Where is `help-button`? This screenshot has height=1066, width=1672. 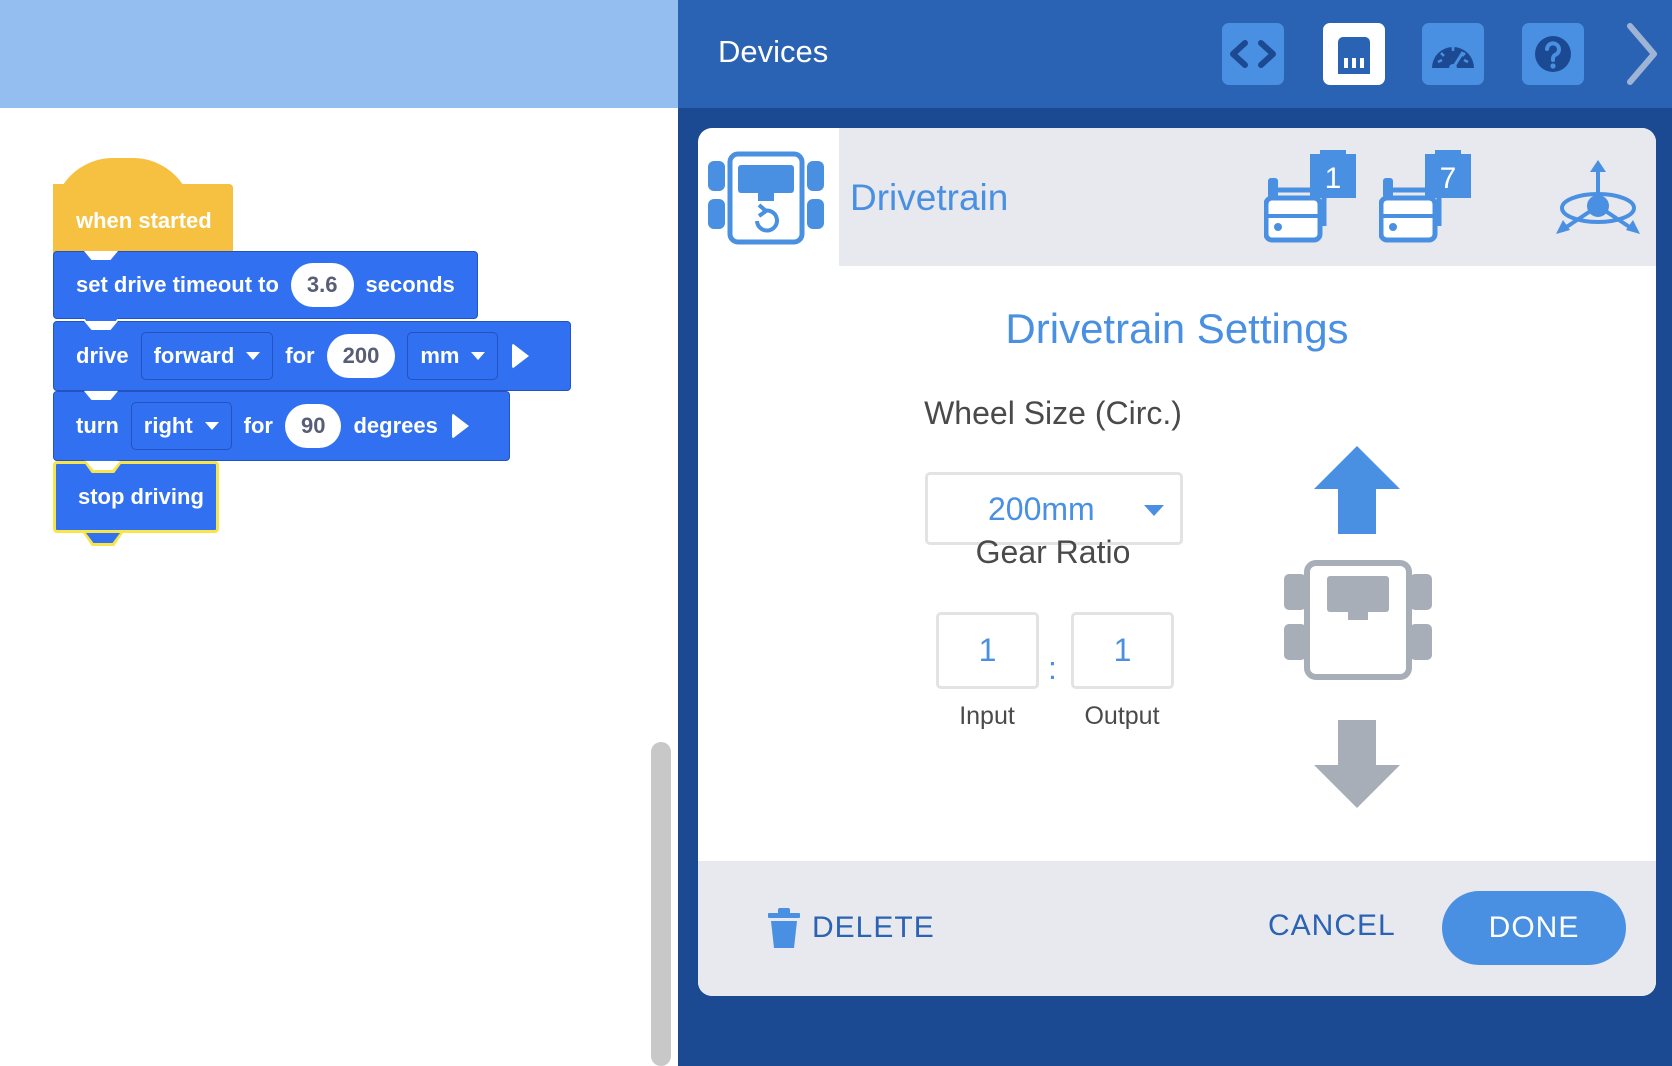 help-button is located at coordinates (1553, 54).